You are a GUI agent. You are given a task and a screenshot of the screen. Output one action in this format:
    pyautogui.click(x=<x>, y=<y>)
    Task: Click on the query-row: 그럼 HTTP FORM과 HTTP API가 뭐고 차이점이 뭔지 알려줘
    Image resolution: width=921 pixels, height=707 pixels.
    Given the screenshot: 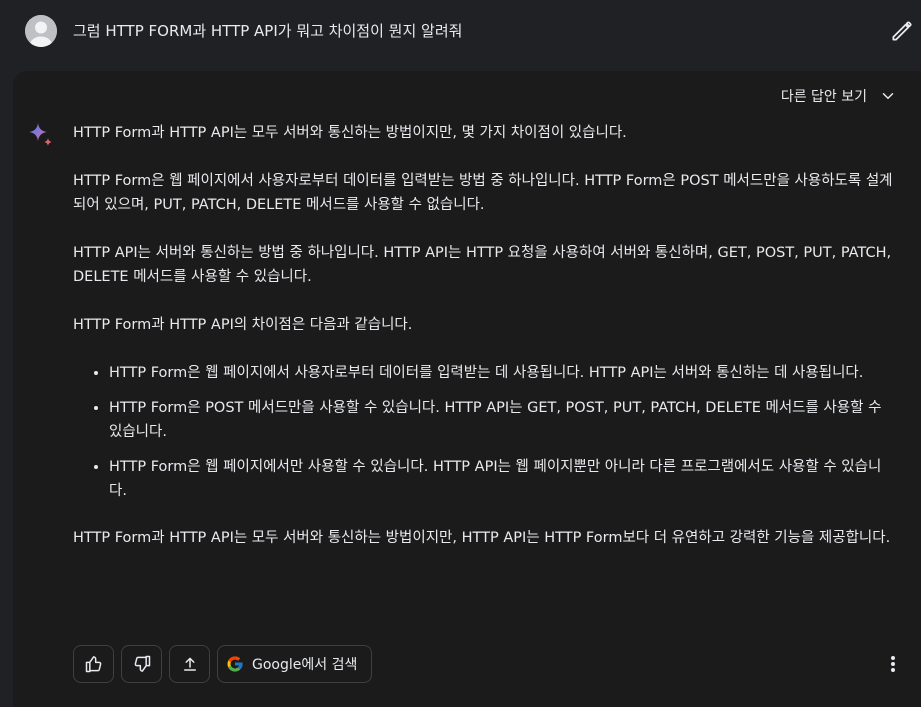 What is the action you would take?
    pyautogui.click(x=460, y=31)
    